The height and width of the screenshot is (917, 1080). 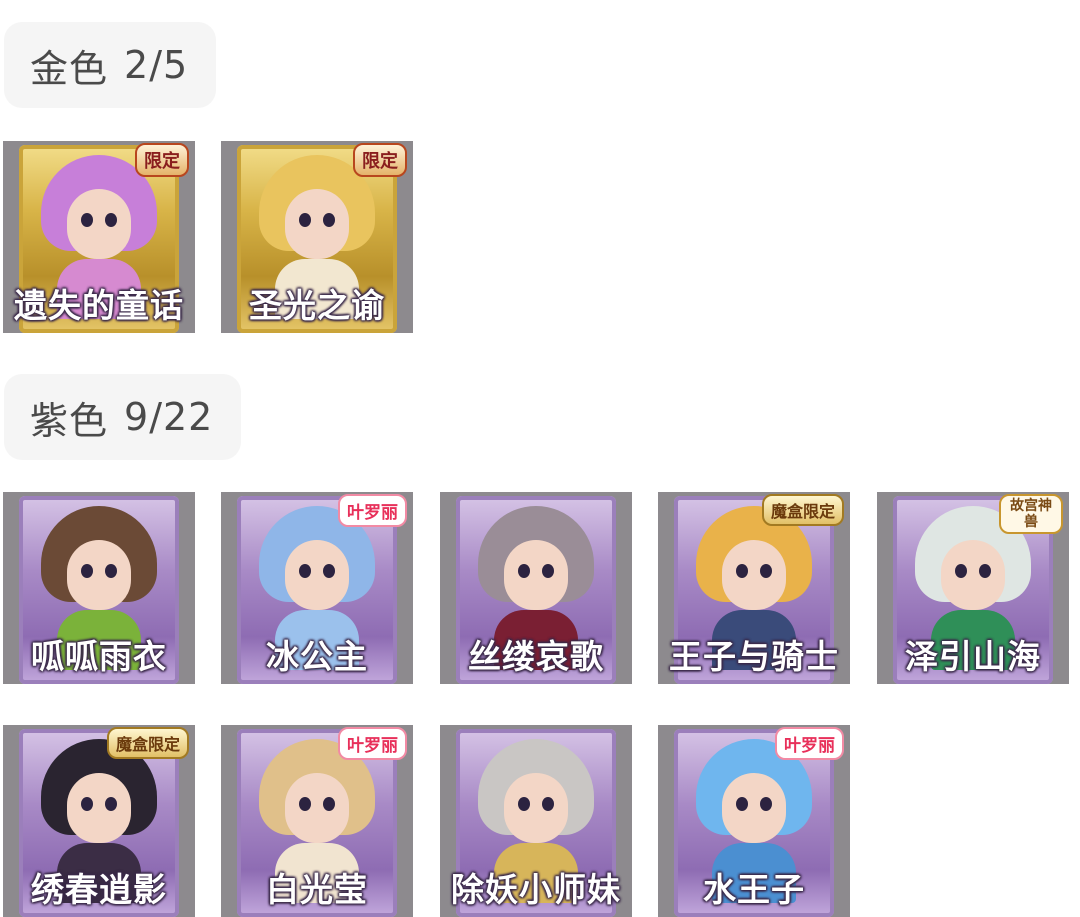 I want to click on skin-card: 除妖小师妹, so click(x=536, y=821).